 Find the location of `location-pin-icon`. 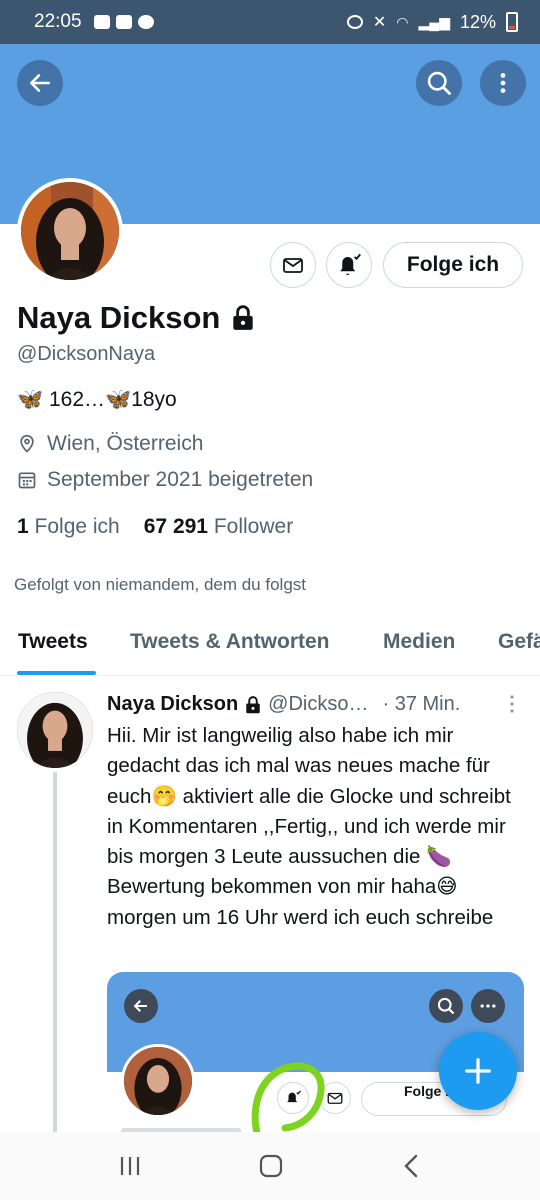

location-pin-icon is located at coordinates (27, 443).